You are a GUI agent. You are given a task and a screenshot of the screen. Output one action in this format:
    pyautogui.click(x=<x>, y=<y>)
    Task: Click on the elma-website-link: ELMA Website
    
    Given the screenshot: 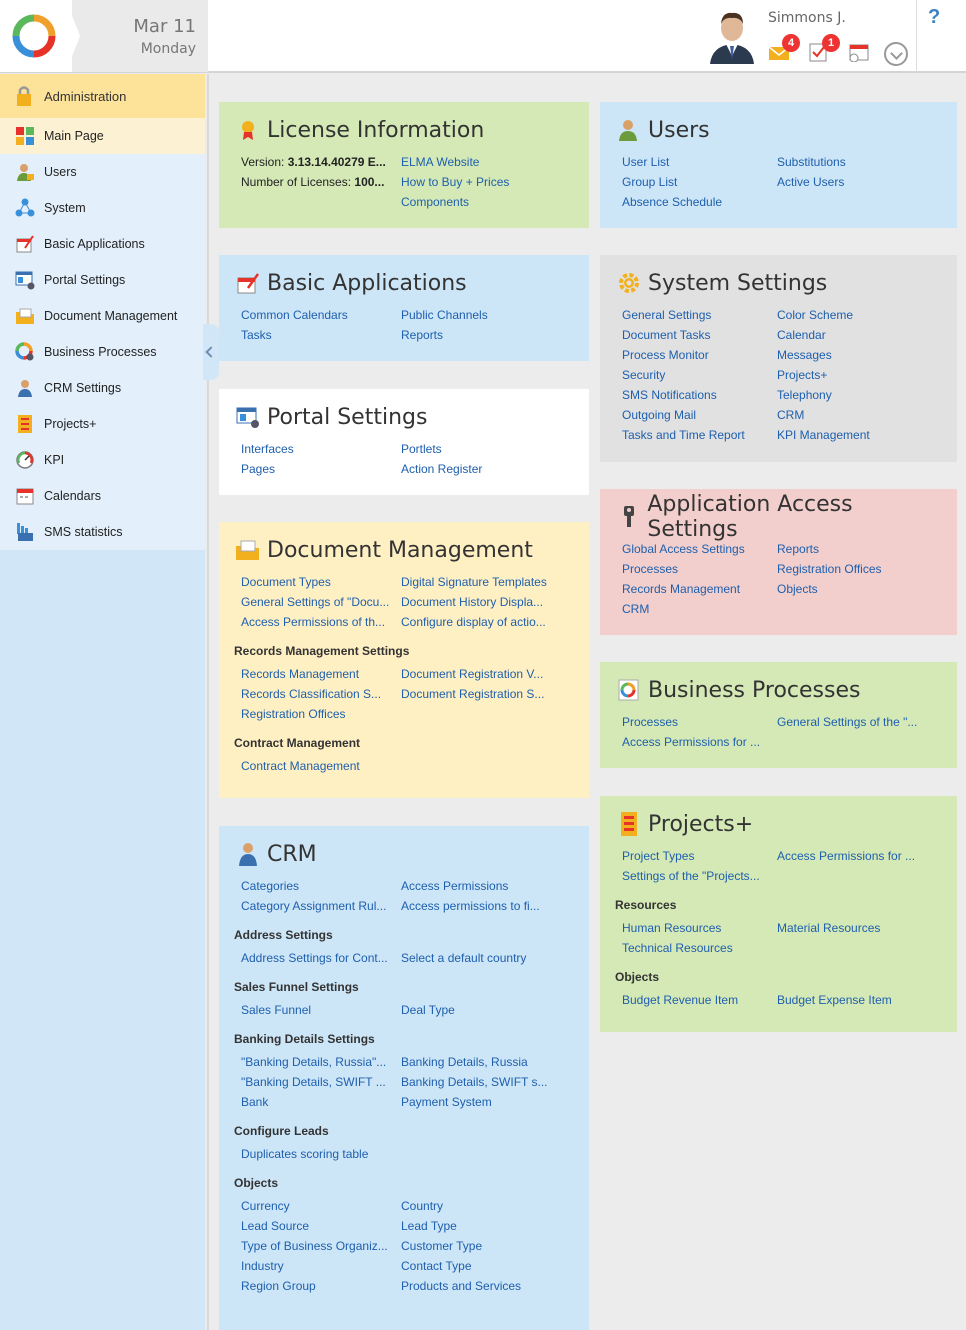 What is the action you would take?
    pyautogui.click(x=478, y=162)
    